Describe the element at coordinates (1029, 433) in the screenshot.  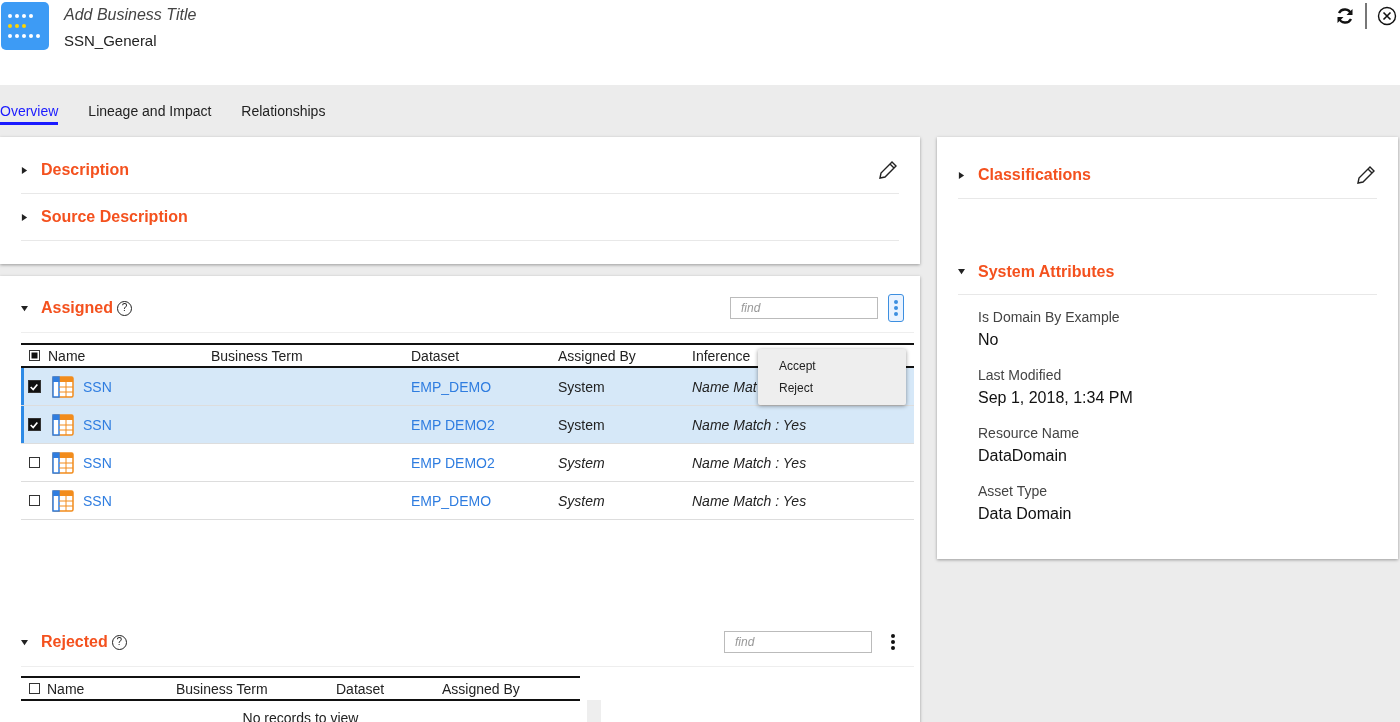
I see `attribute-label: Resource Name` at that location.